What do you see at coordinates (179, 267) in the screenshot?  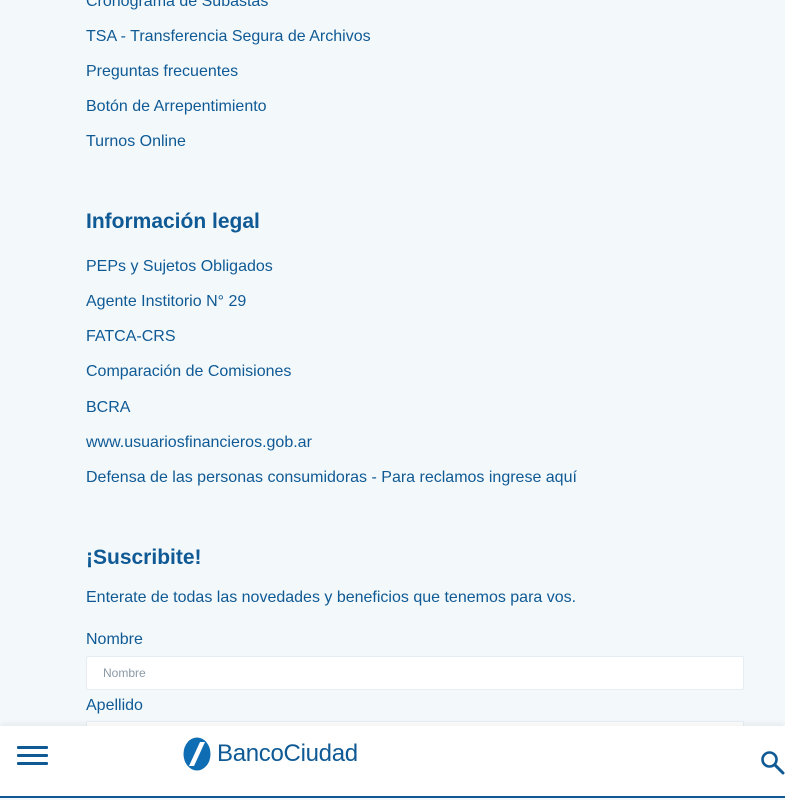 I see `link-peps: PEPs y Sujetos Obligados` at bounding box center [179, 267].